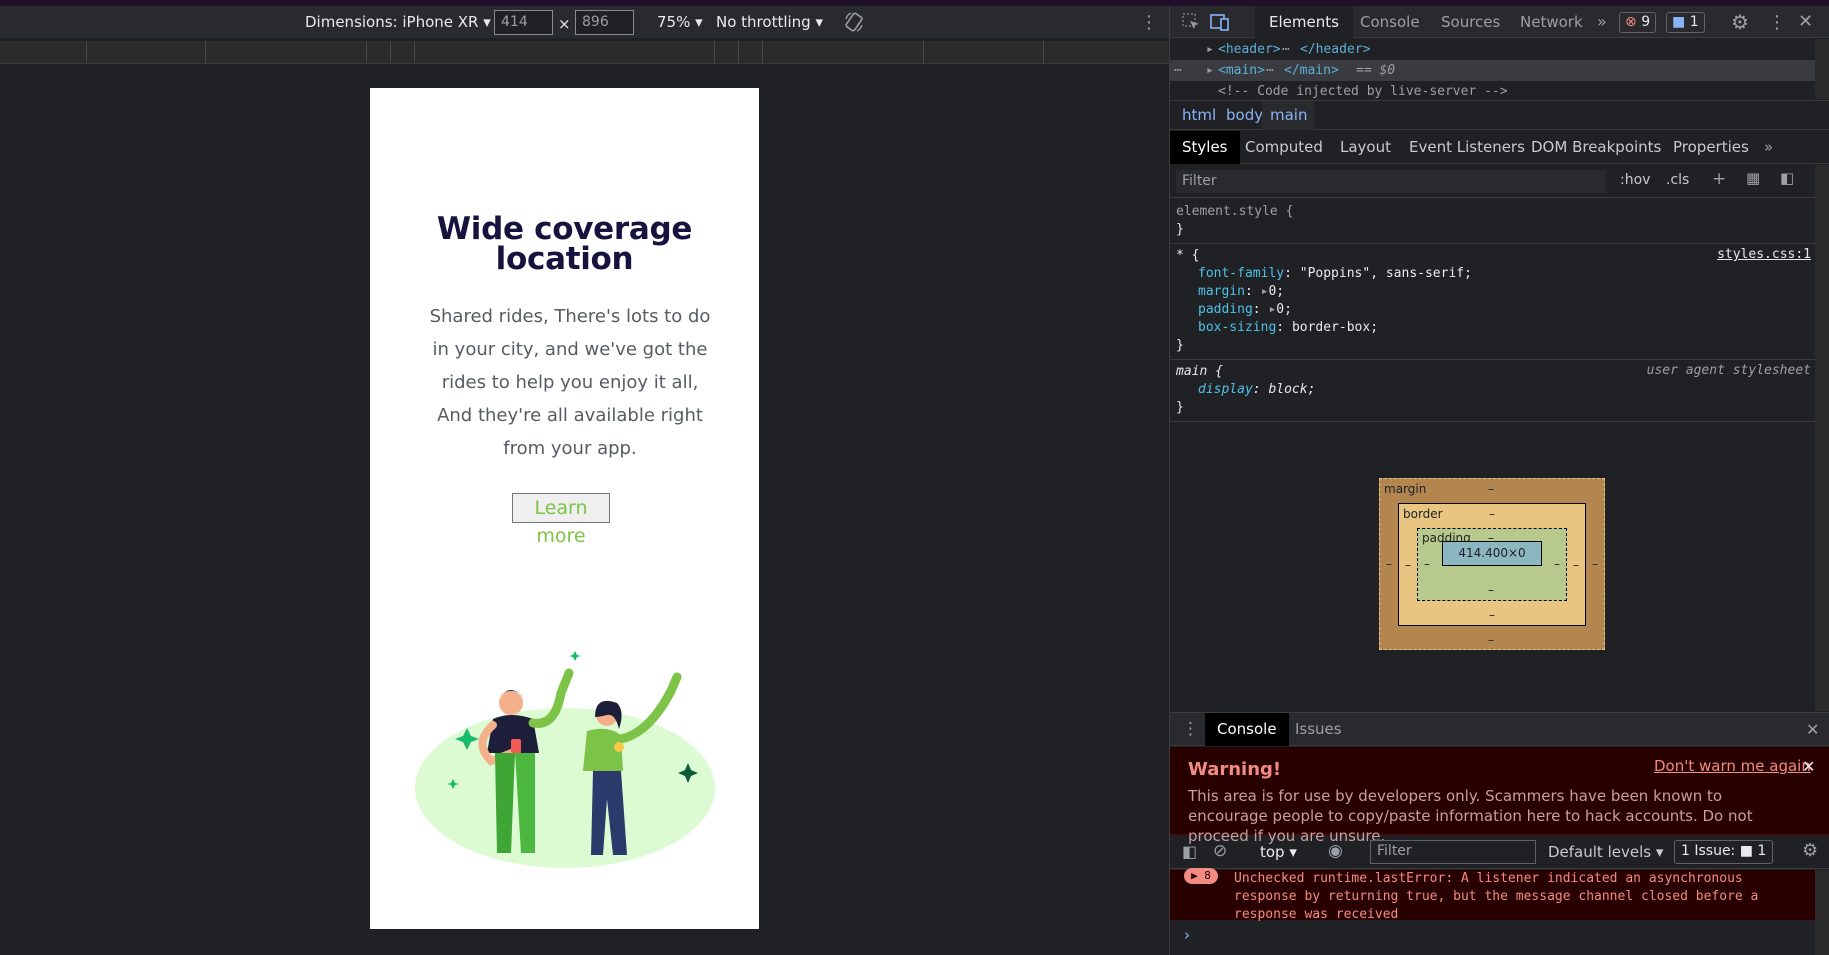 This screenshot has height=955, width=1829. I want to click on tab-sources: Sources, so click(1470, 22).